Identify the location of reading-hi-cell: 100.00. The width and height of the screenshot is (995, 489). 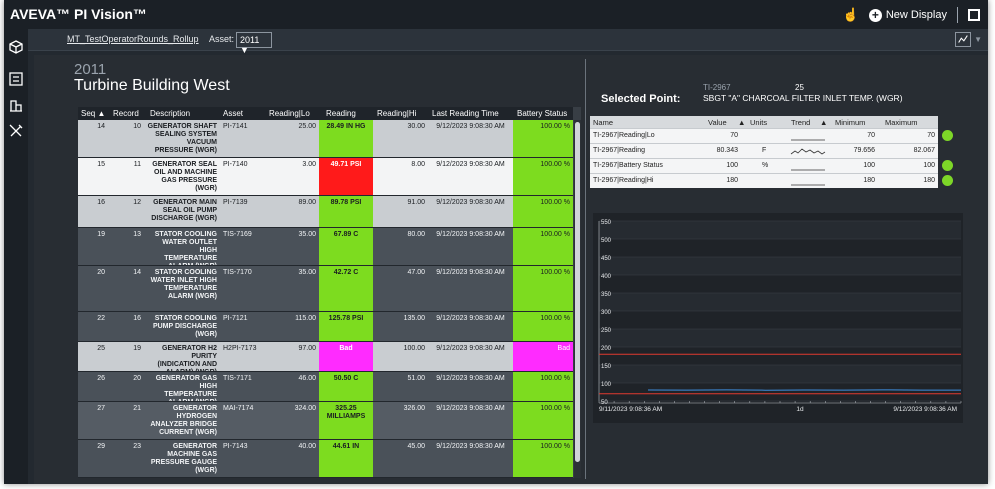
(414, 348).